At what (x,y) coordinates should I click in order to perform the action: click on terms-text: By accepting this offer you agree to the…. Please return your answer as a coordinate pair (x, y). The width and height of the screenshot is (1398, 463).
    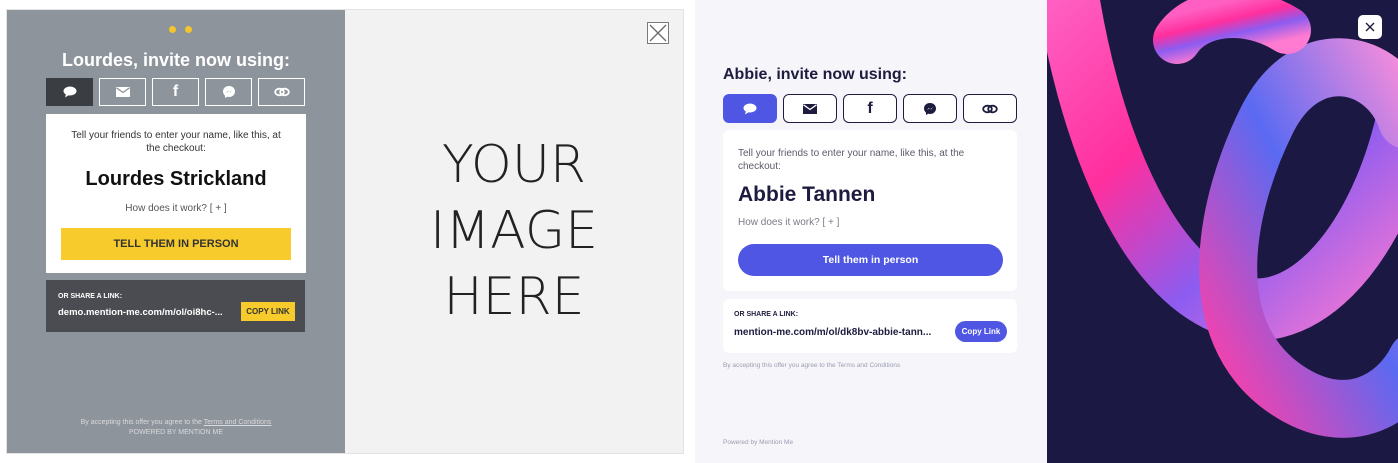
    Looking at the image, I should click on (812, 365).